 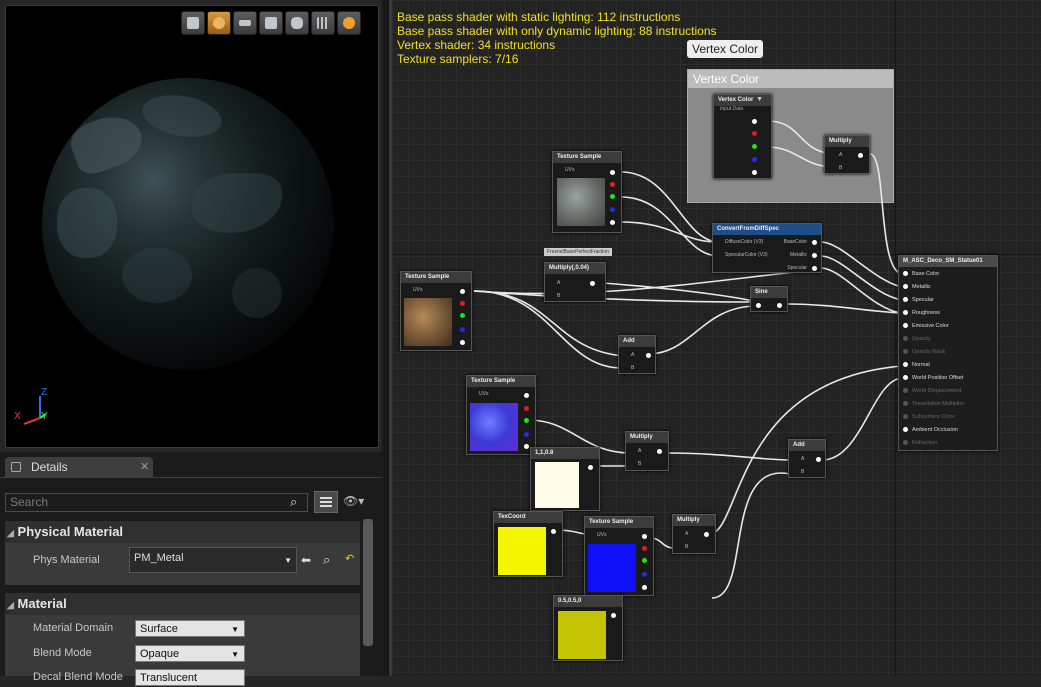 What do you see at coordinates (190, 653) in the screenshot?
I see `blend-mode-dropdown: Opaque ▼` at bounding box center [190, 653].